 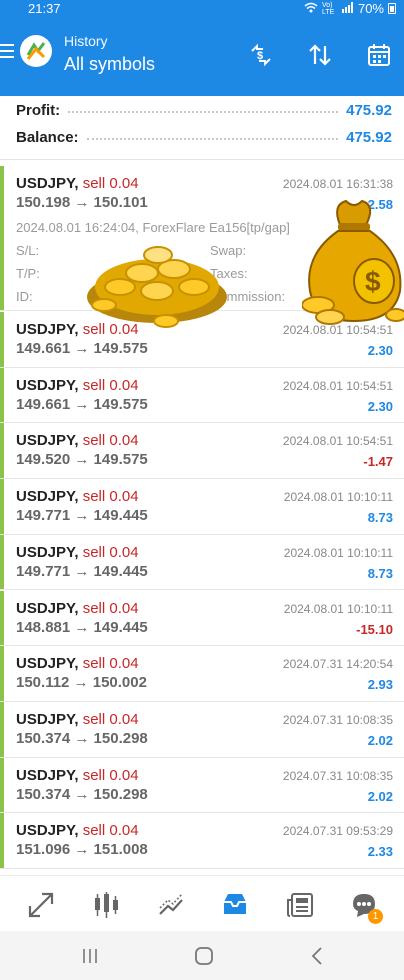 What do you see at coordinates (44, 8) in the screenshot?
I see `status-time: 21:37` at bounding box center [44, 8].